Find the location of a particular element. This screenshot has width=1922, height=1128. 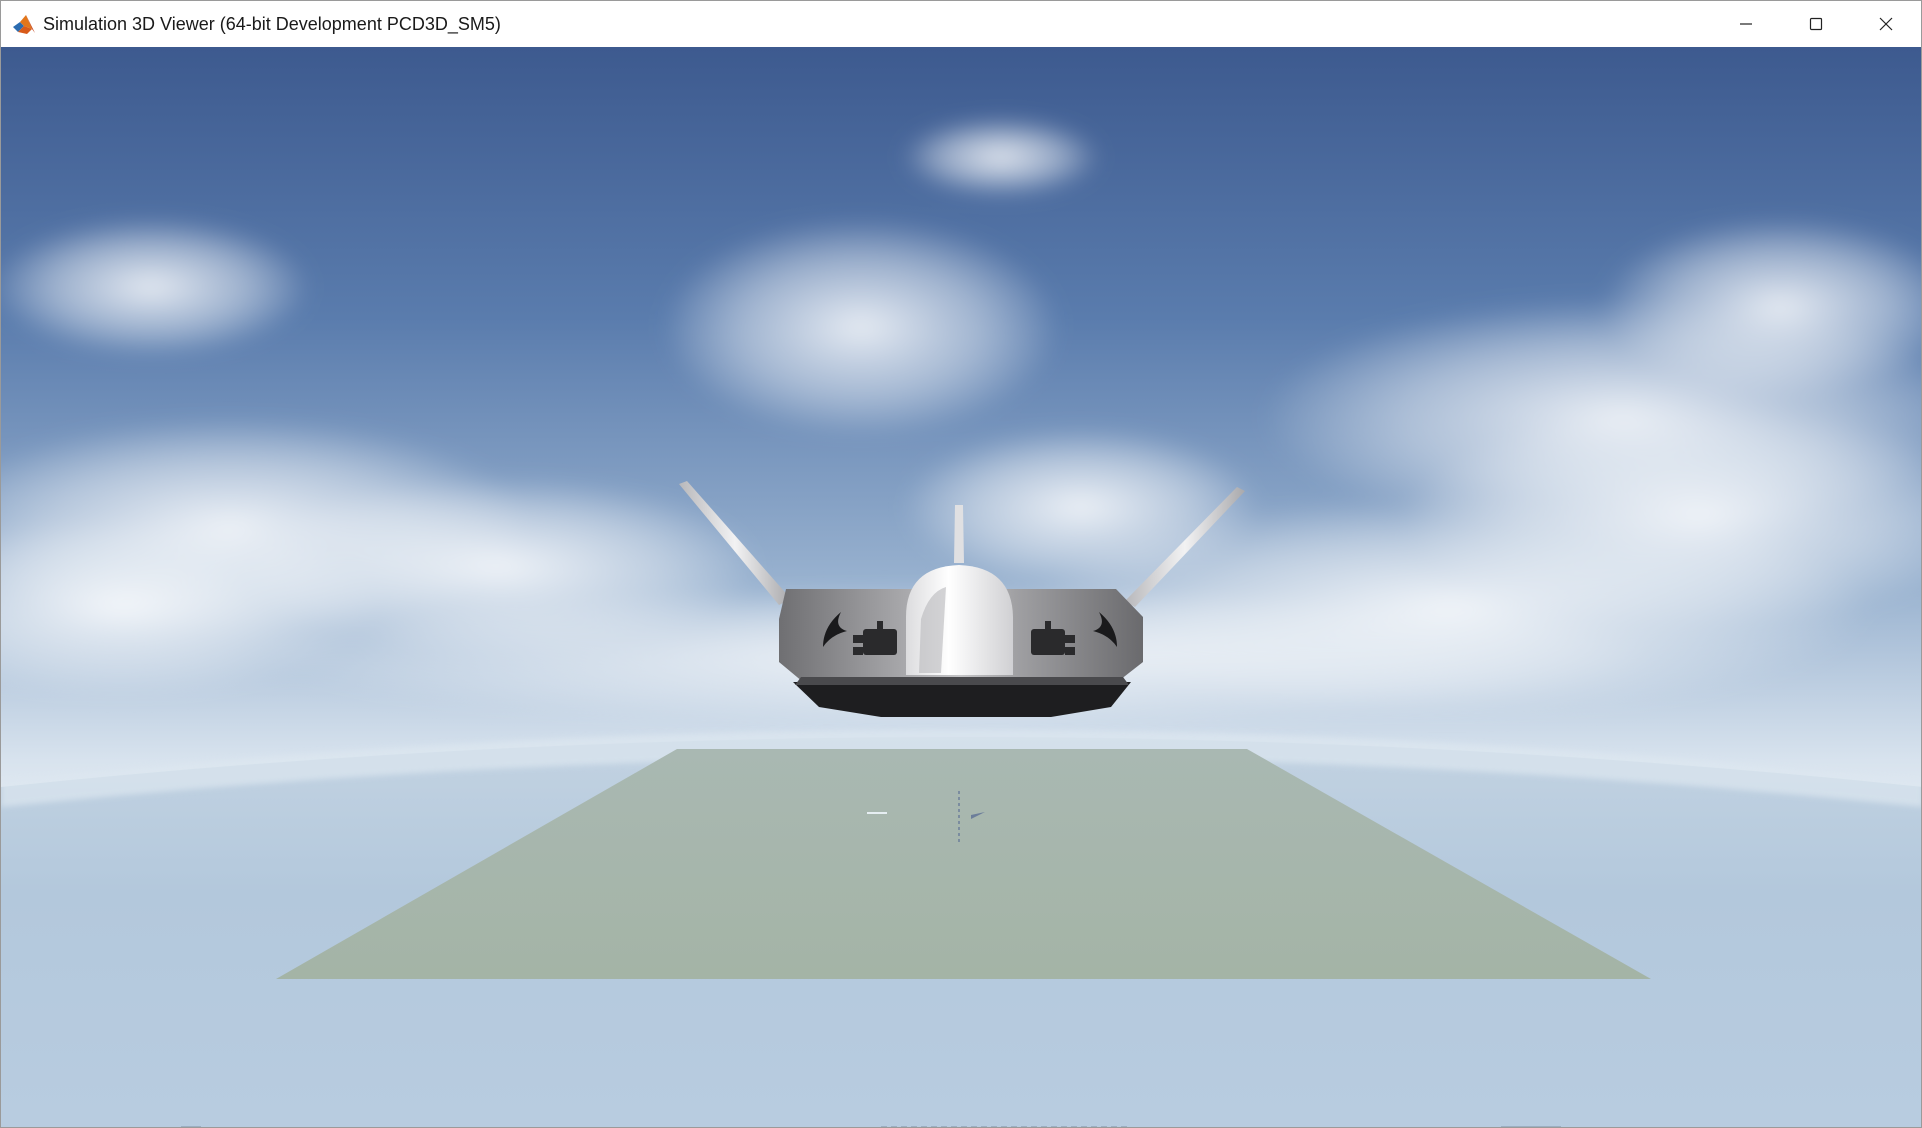

close-button is located at coordinates (1886, 24).